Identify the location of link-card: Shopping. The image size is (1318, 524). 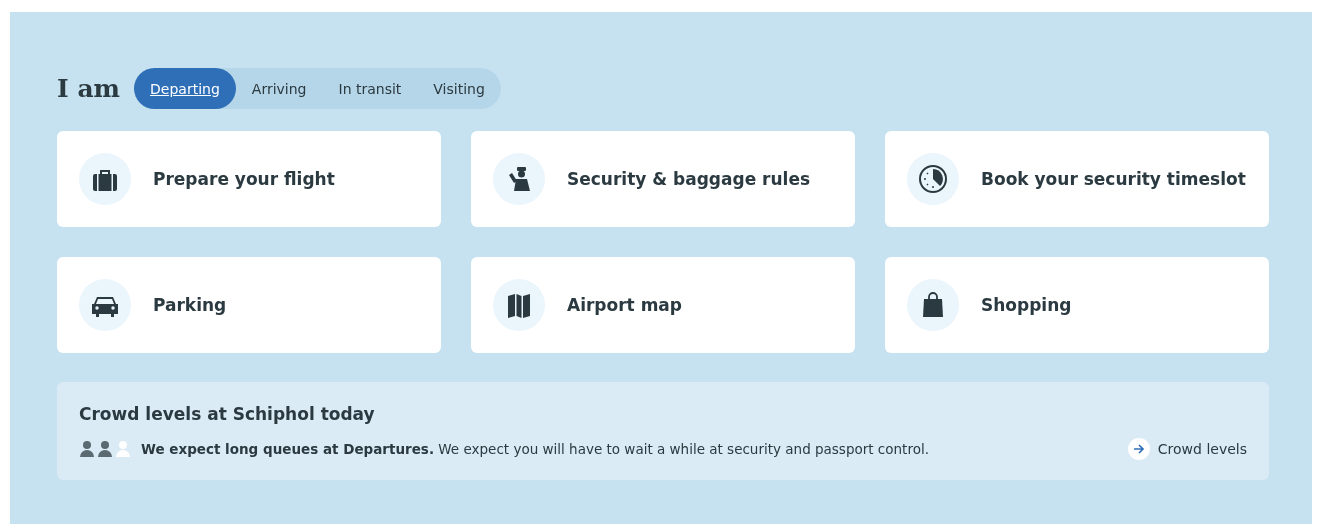
(1077, 305).